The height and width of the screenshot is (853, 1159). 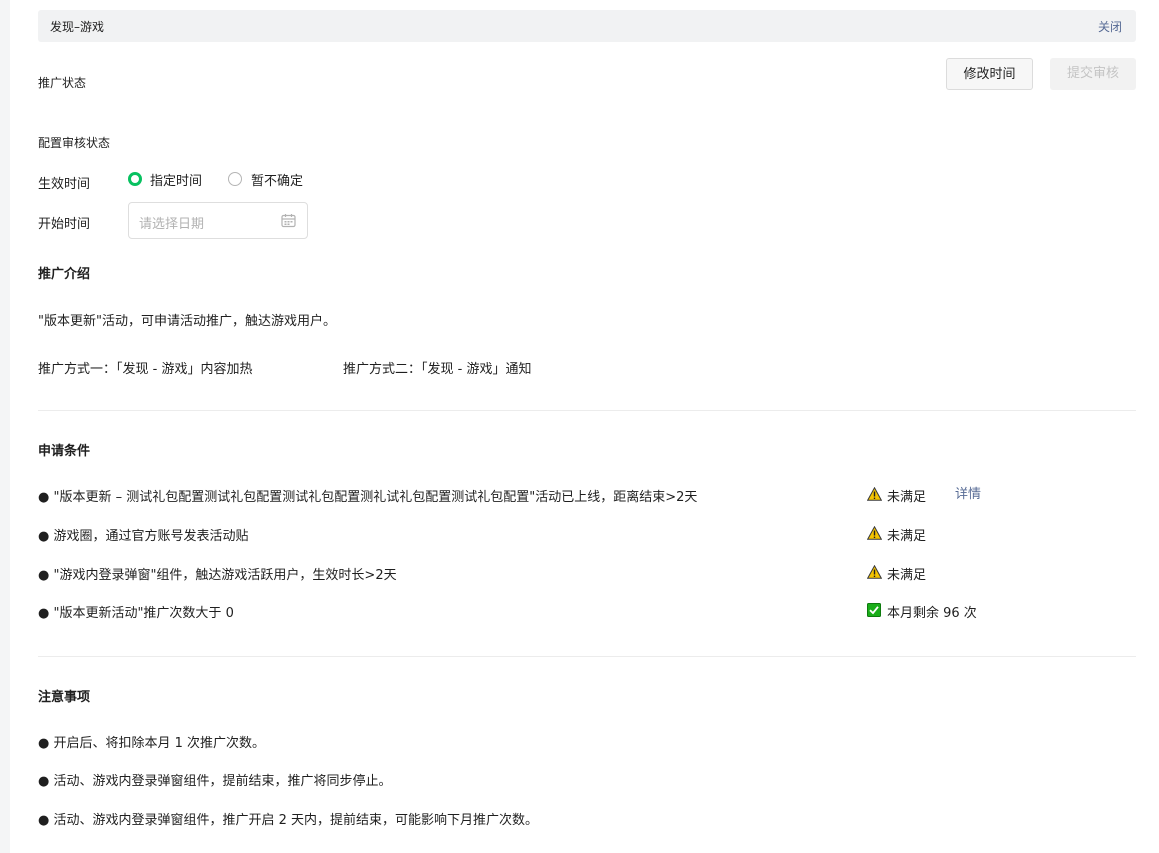 What do you see at coordinates (143, 536) in the screenshot?
I see `condition-item: ● 游戏圈，通过官方账号发表活动贴` at bounding box center [143, 536].